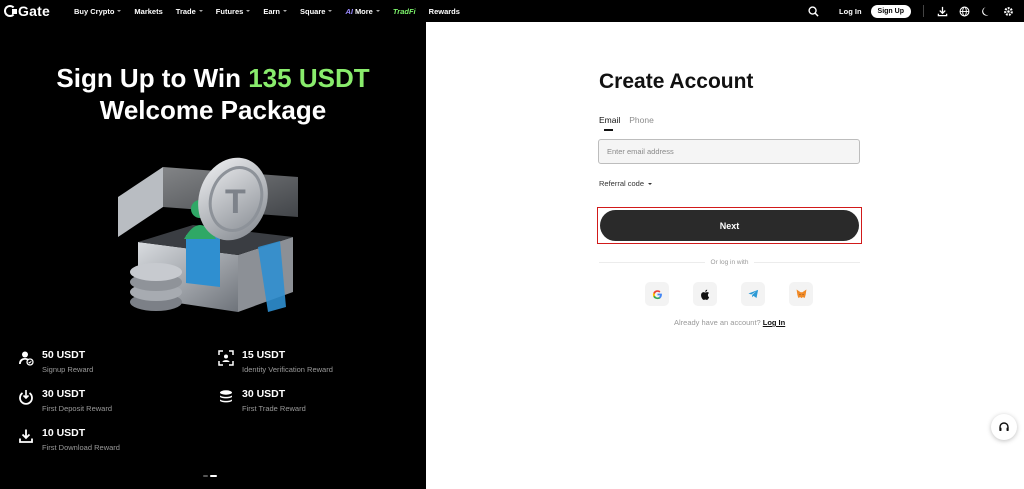 This screenshot has height=489, width=1024. What do you see at coordinates (205, 476) in the screenshot?
I see `carousel-dot` at bounding box center [205, 476].